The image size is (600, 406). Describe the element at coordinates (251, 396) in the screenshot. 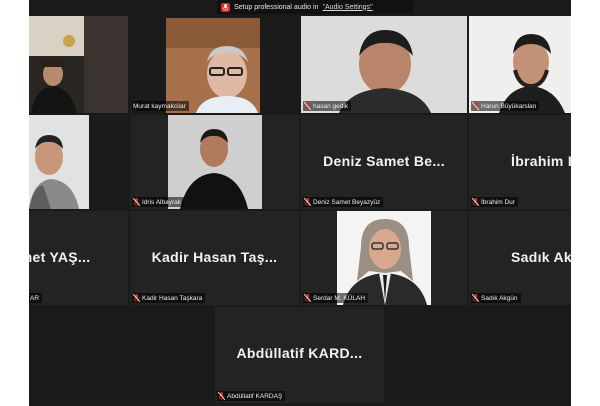

I see `participant-label: Abdüllatif KARDAŞ` at that location.